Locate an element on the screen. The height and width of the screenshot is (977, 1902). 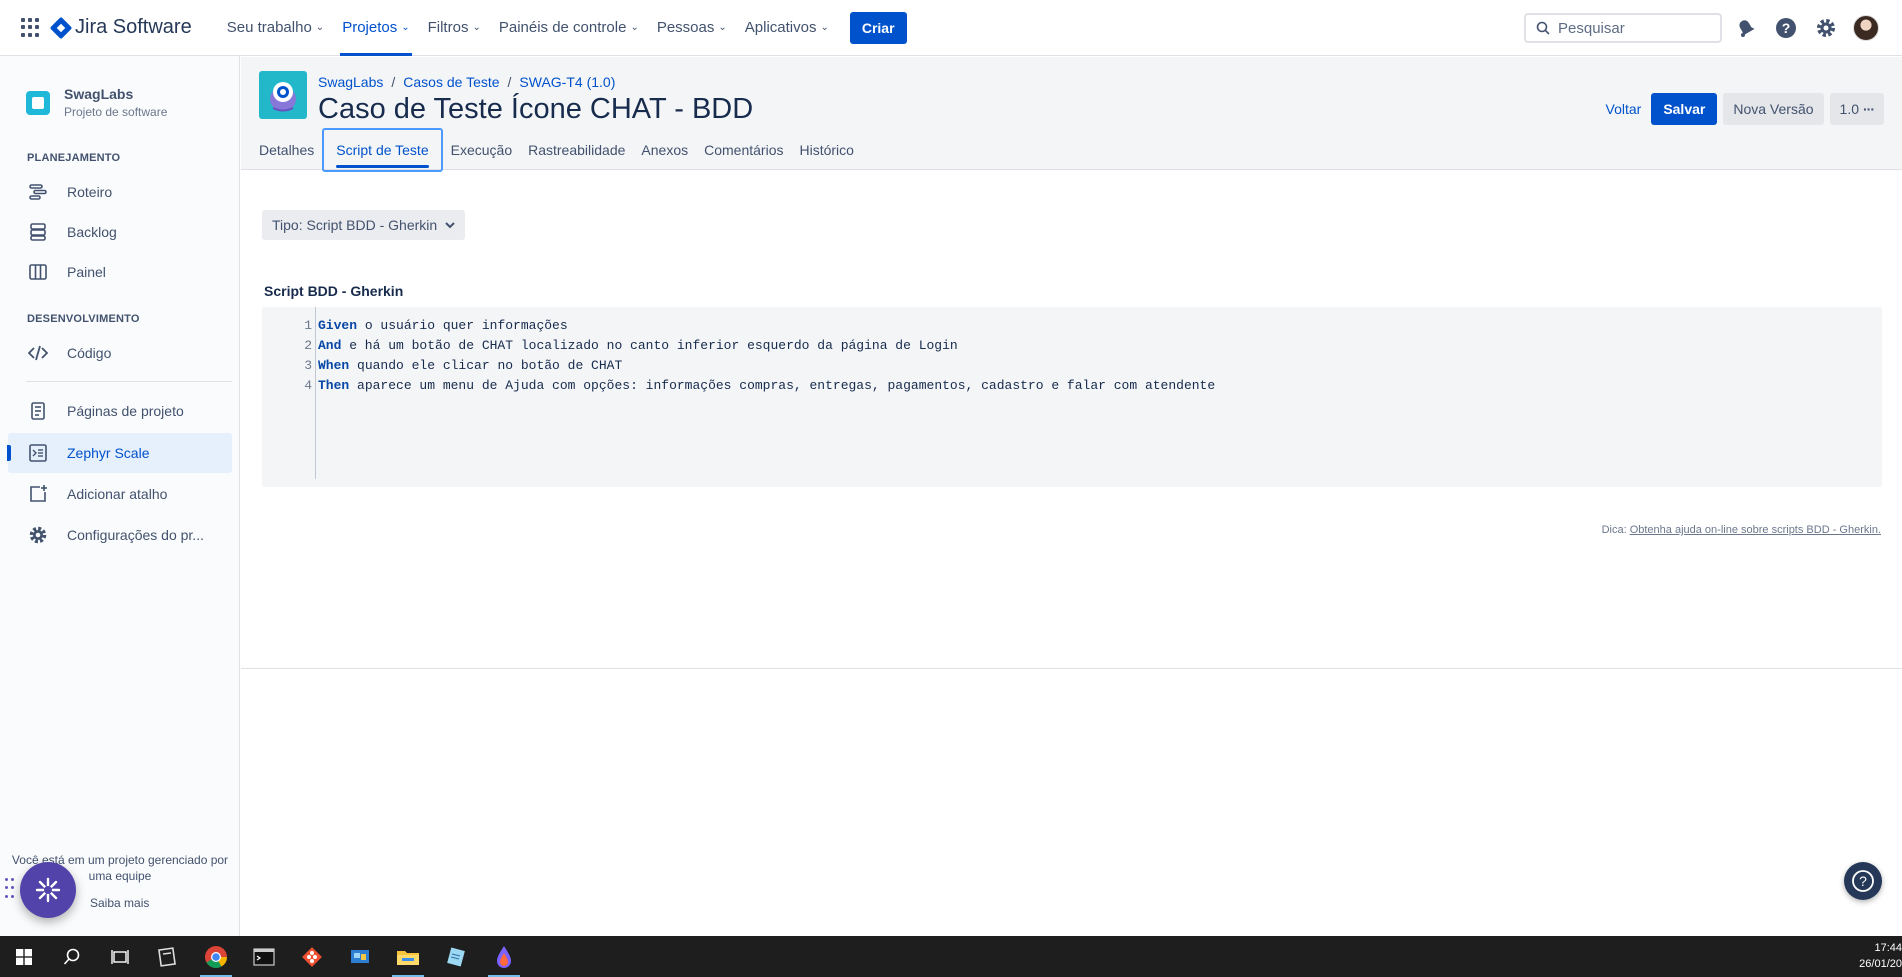
app-icon-notes is located at coordinates (168, 956).